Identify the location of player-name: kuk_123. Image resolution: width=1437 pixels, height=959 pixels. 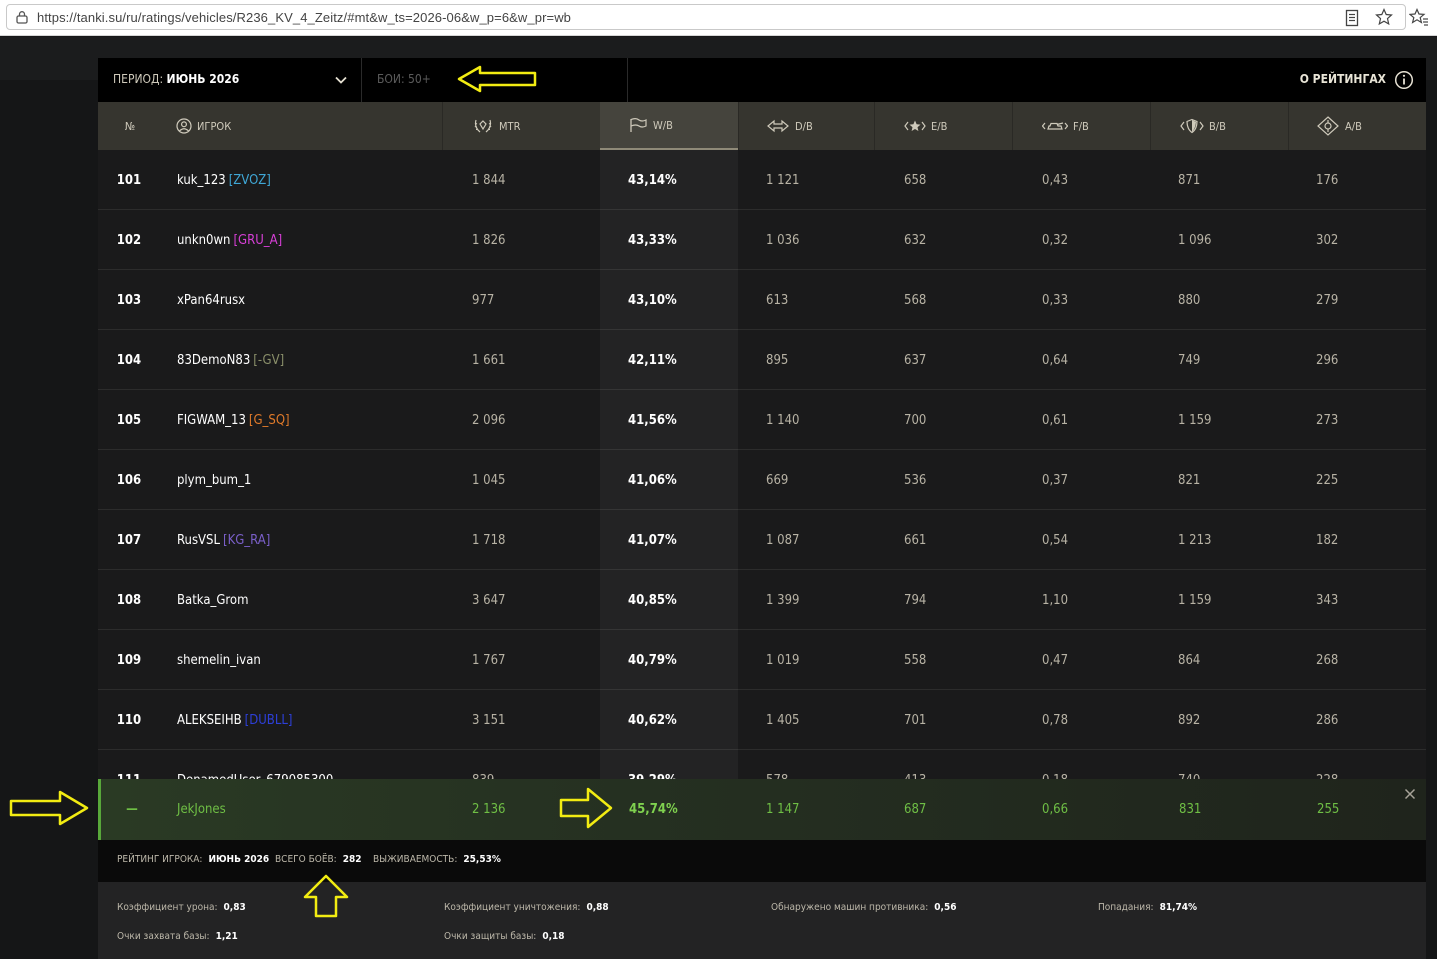
(201, 180).